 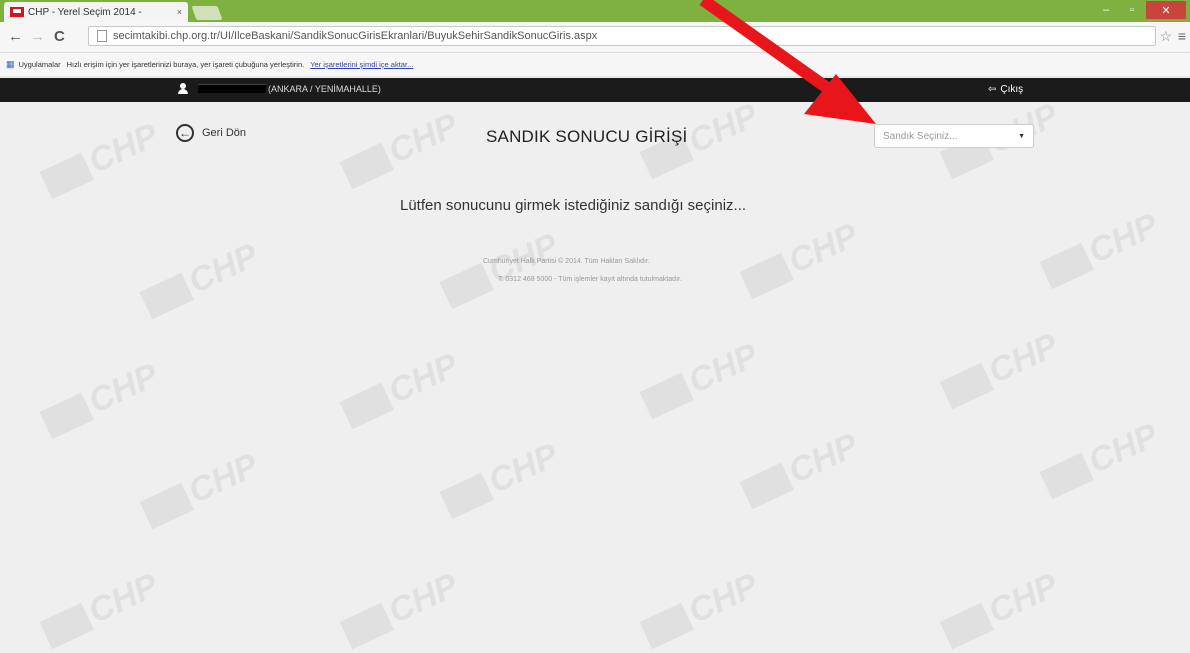 What do you see at coordinates (587, 136) in the screenshot?
I see `page-title: SANDIK SONUCU GİRİŞİ` at bounding box center [587, 136].